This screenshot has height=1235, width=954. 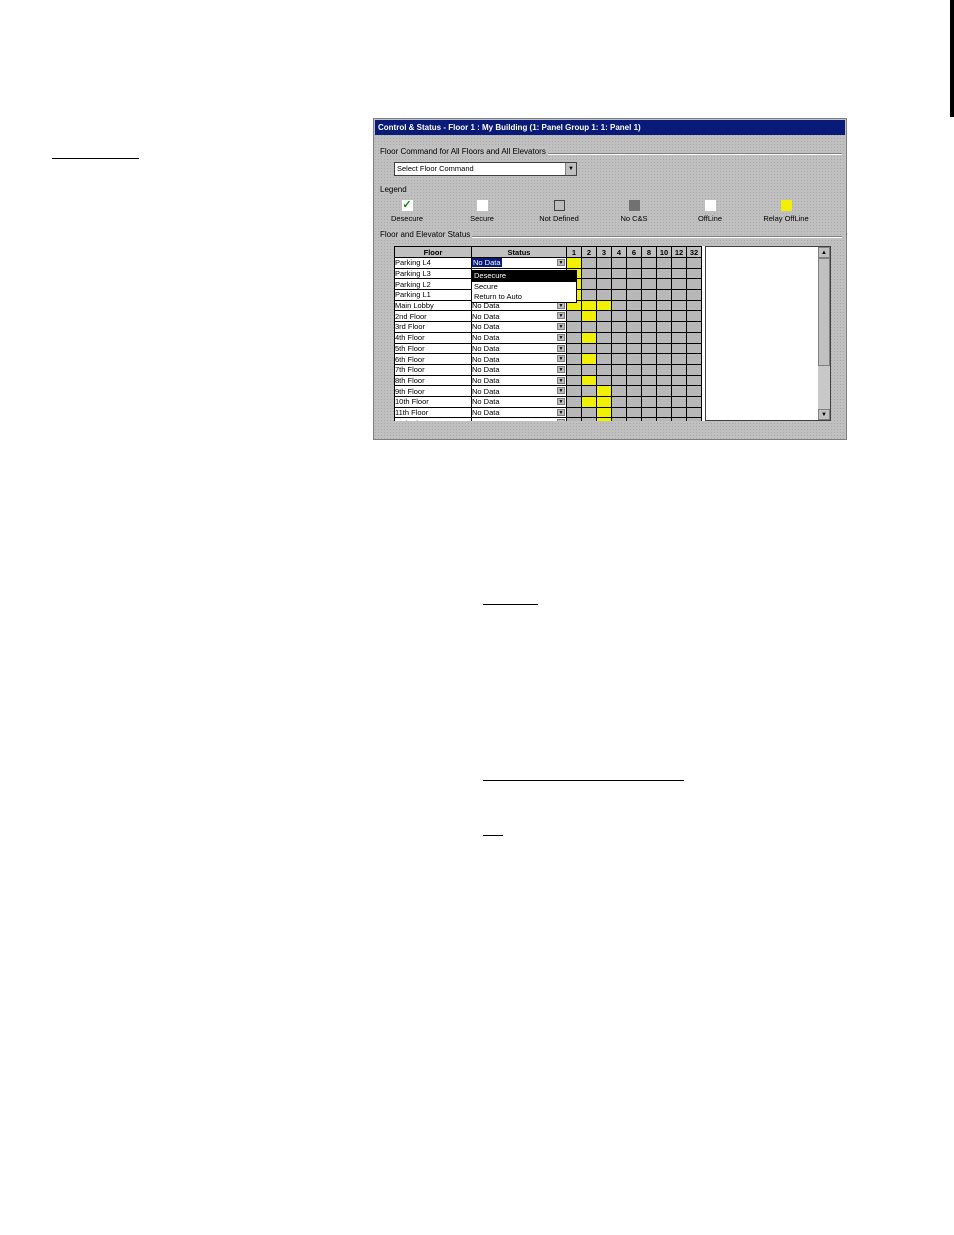 I want to click on dropdown-option: Return to Auto, so click(x=524, y=297).